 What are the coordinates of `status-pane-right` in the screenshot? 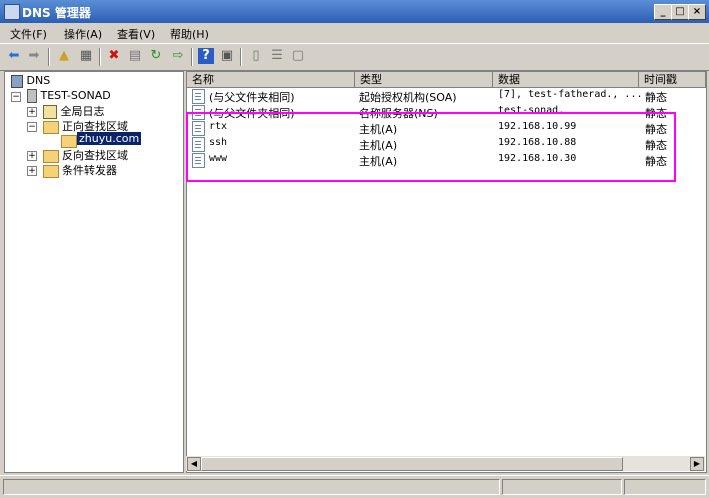 It's located at (665, 487).